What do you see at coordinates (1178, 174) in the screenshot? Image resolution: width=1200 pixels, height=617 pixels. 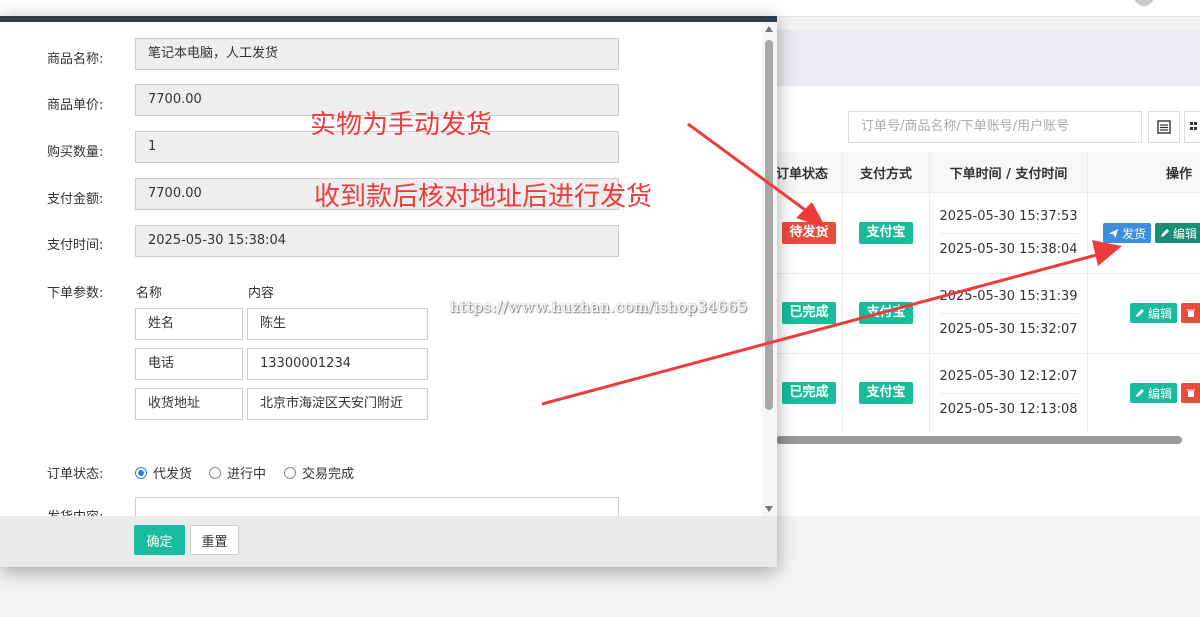 I see `header-actions: 操作` at bounding box center [1178, 174].